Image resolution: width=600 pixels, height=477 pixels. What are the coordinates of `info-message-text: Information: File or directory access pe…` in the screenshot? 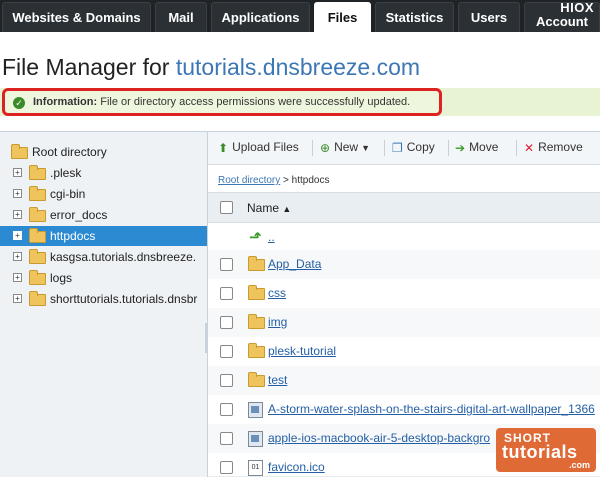 It's located at (221, 102).